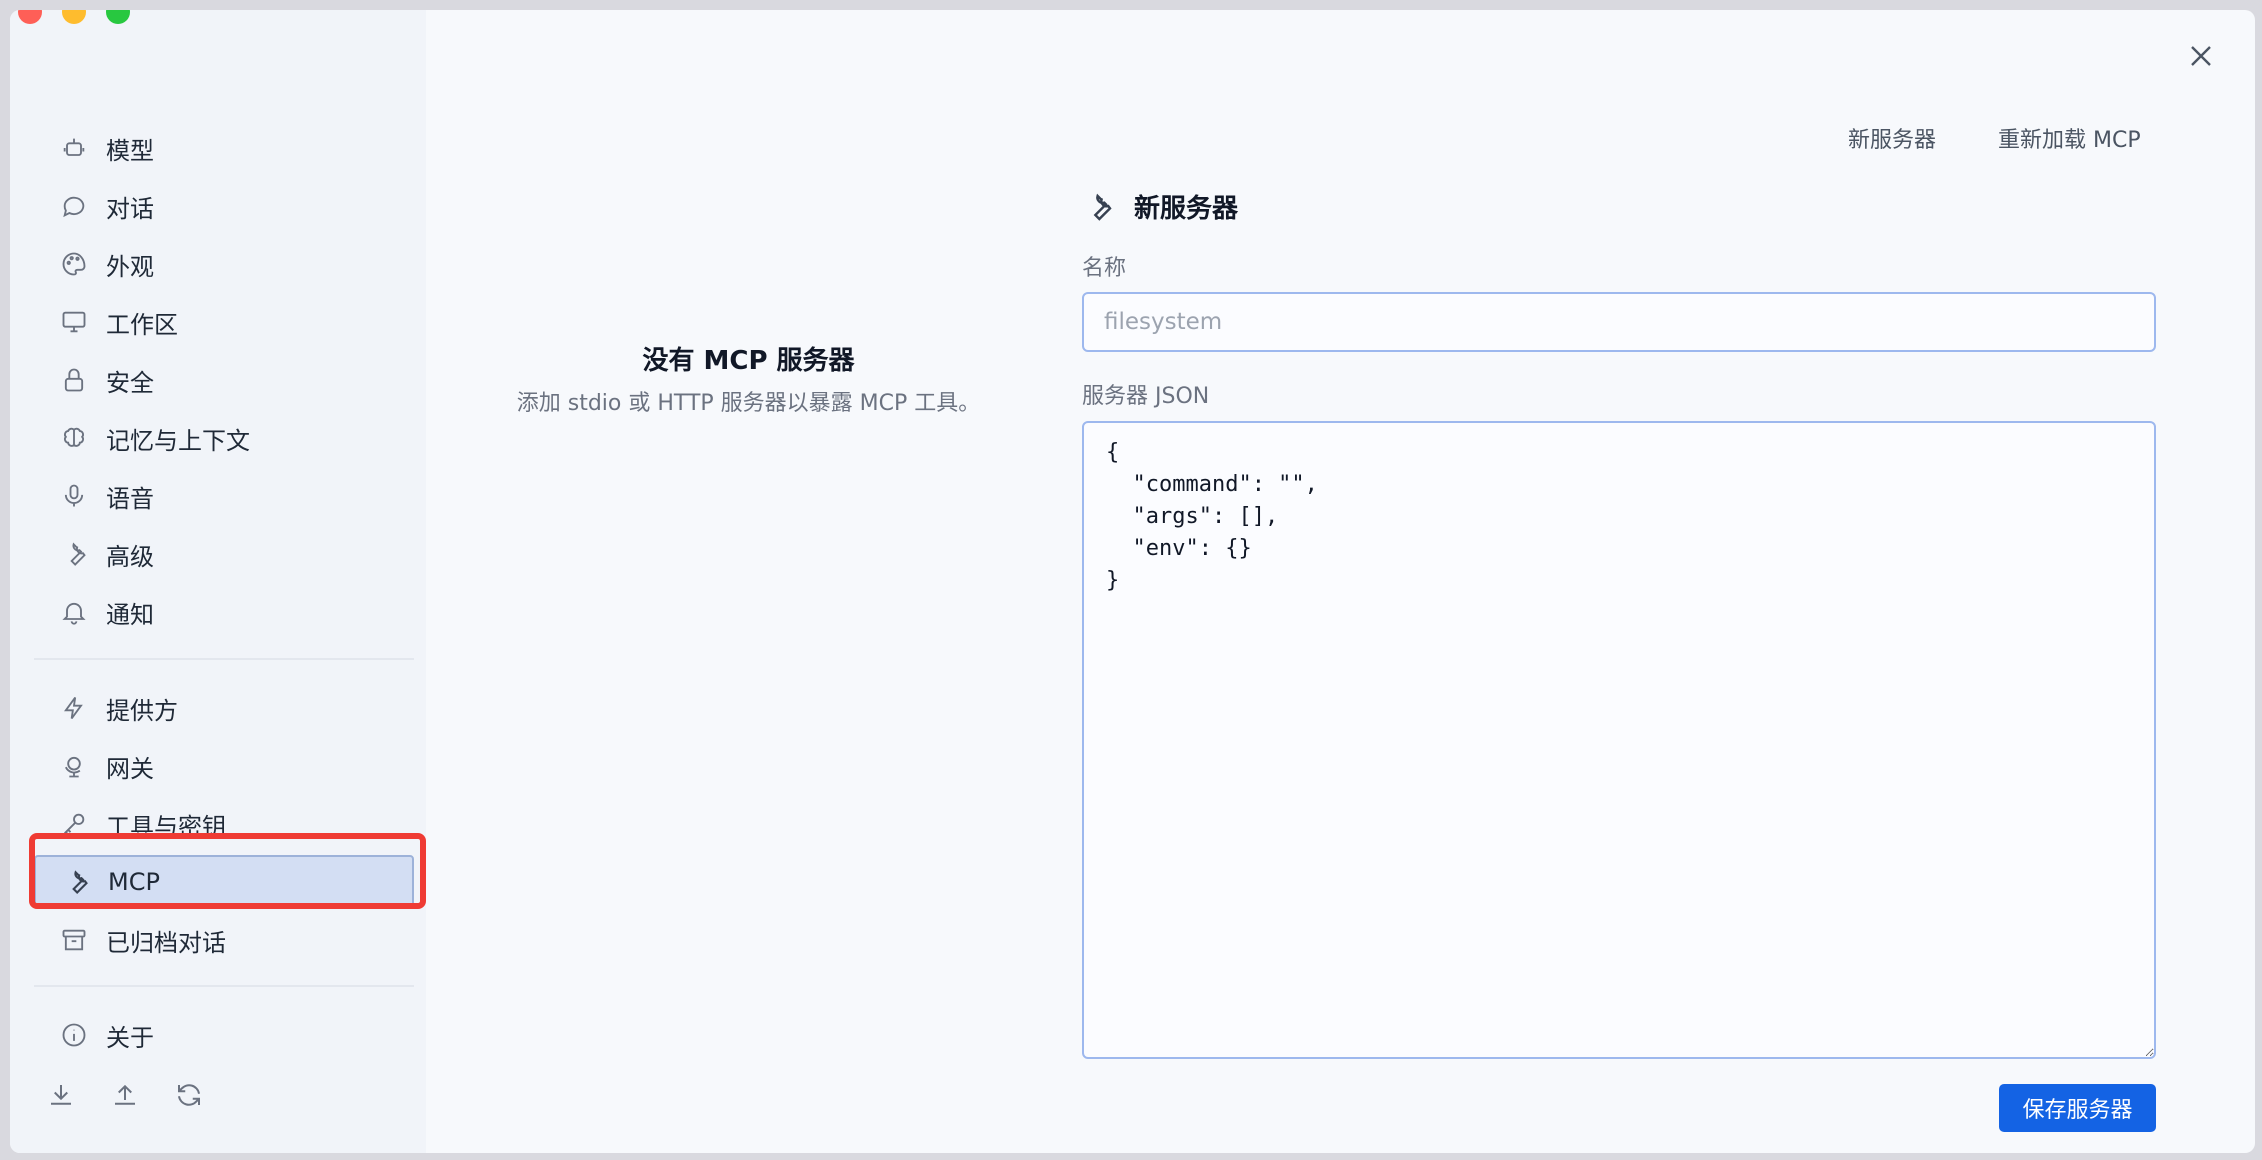 This screenshot has height=1160, width=2262. I want to click on sidebar-item-notifications: 通知, so click(224, 612).